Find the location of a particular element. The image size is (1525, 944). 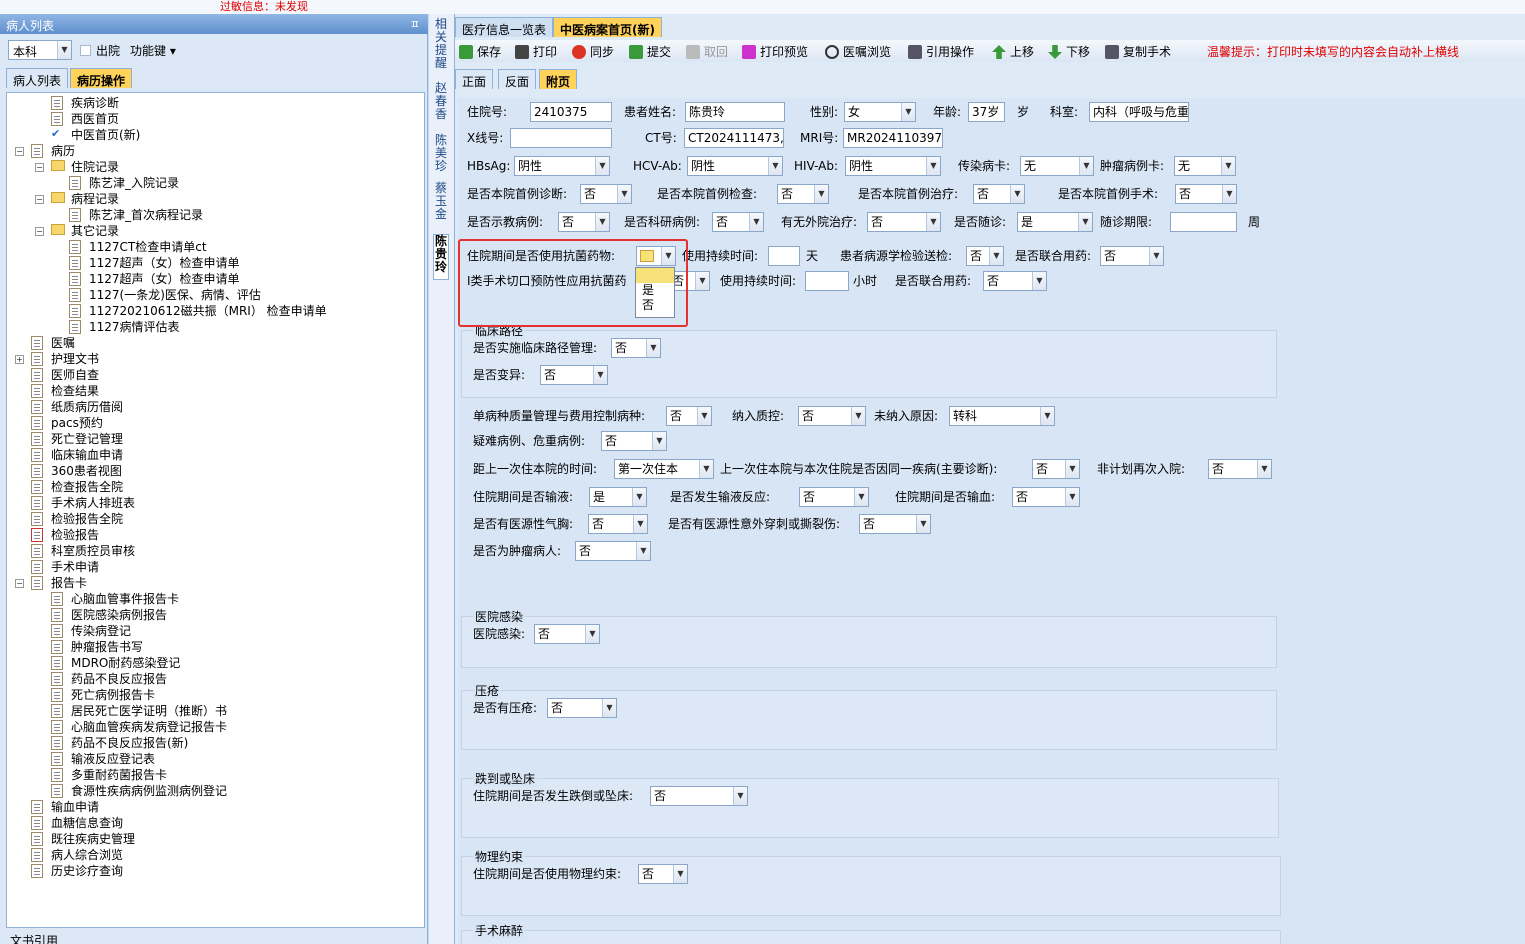

tree-item: 心脑血管事件报告卡 is located at coordinates (125, 599).